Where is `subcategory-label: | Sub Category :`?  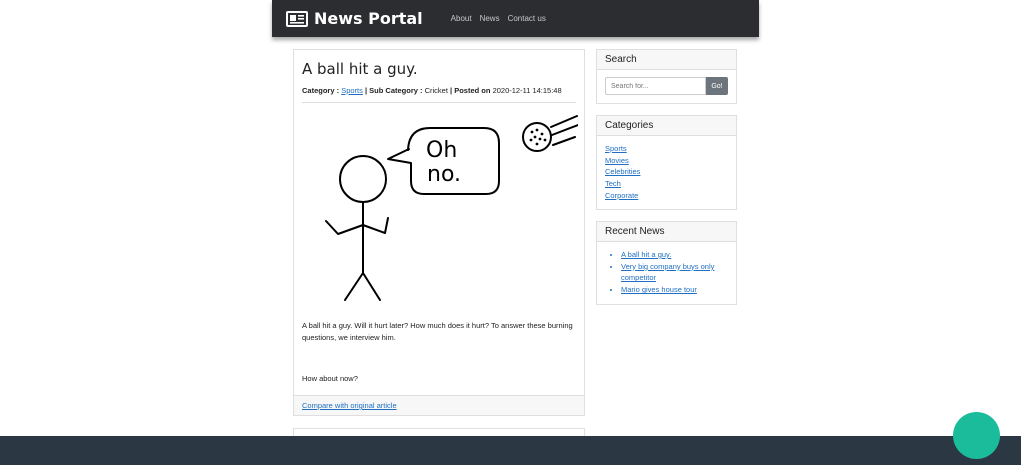 subcategory-label: | Sub Category : is located at coordinates (393, 90).